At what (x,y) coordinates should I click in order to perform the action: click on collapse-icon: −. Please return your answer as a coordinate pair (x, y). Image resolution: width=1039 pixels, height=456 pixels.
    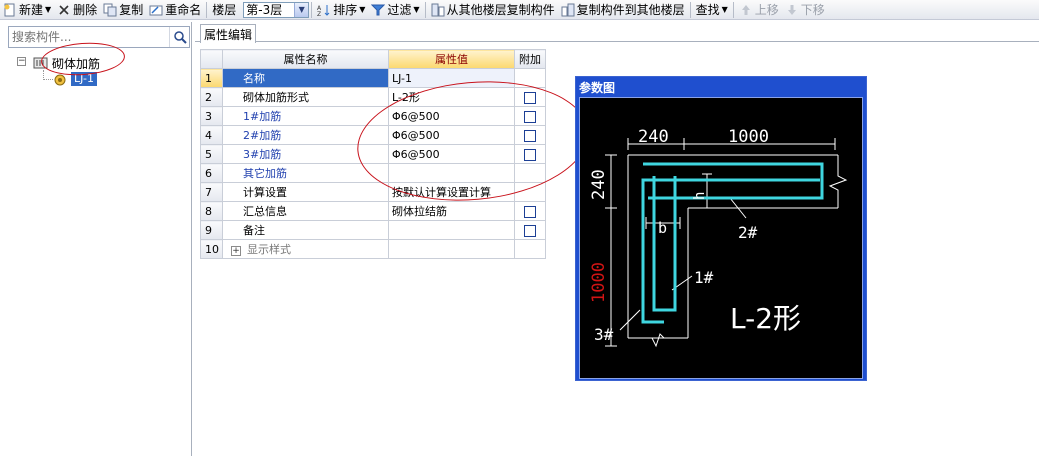
    Looking at the image, I should click on (21, 61).